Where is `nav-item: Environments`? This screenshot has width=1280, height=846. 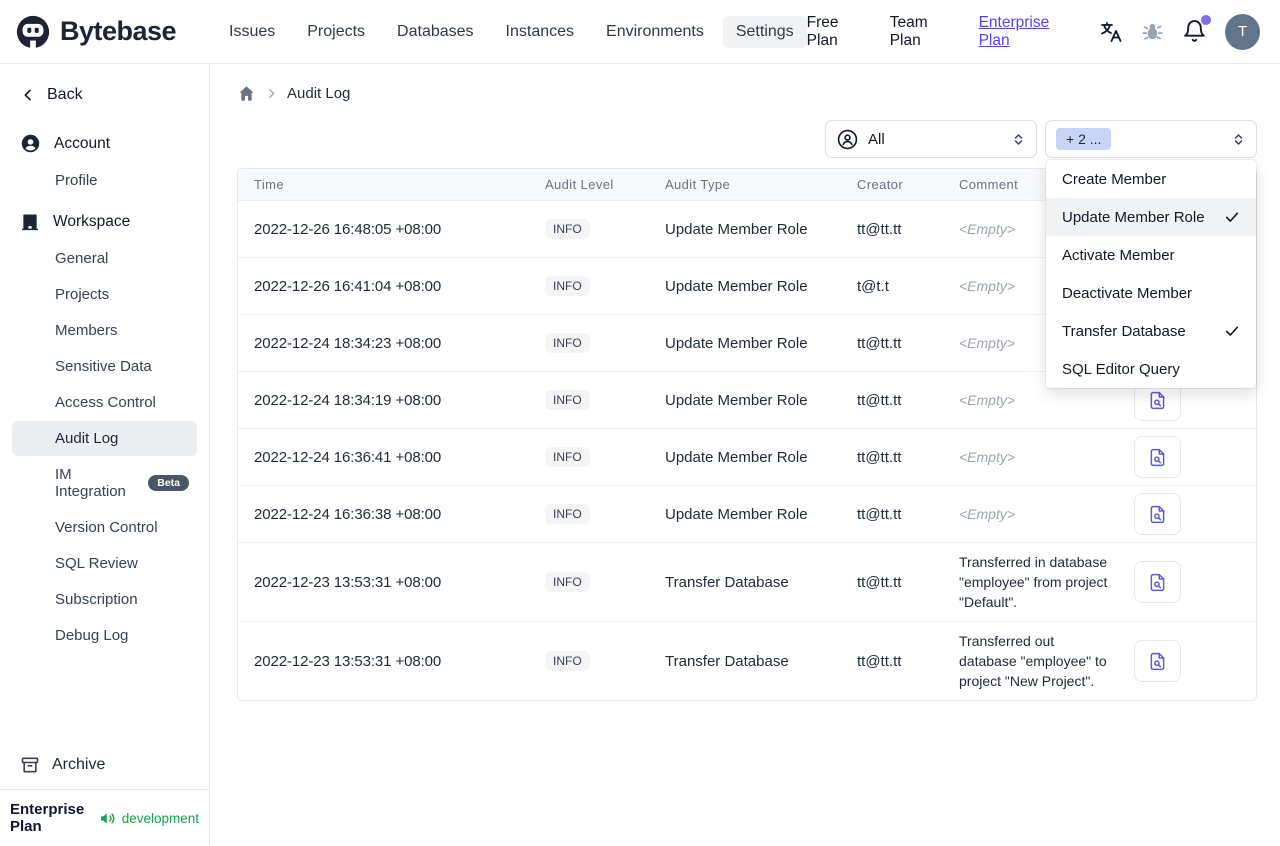 nav-item: Environments is located at coordinates (655, 32).